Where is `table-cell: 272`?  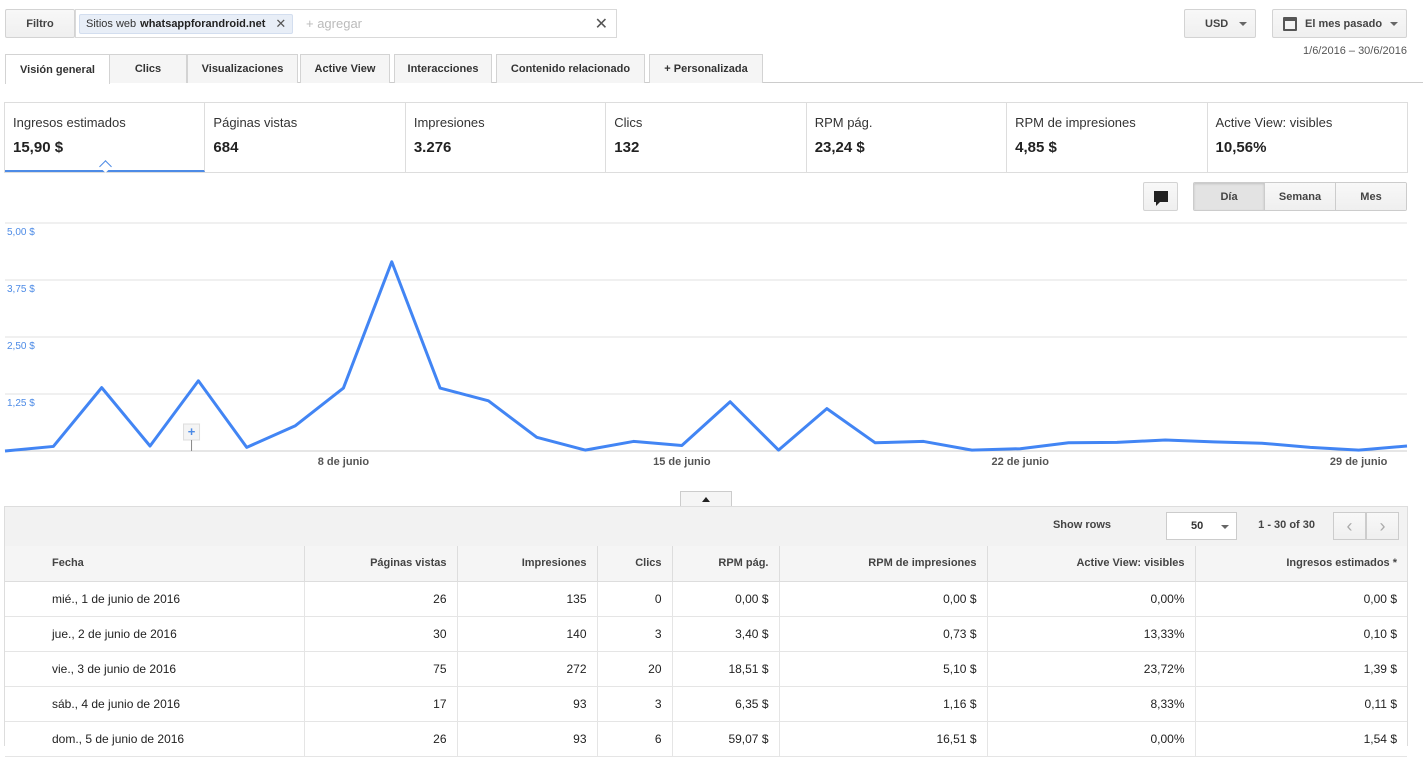
table-cell: 272 is located at coordinates (527, 669).